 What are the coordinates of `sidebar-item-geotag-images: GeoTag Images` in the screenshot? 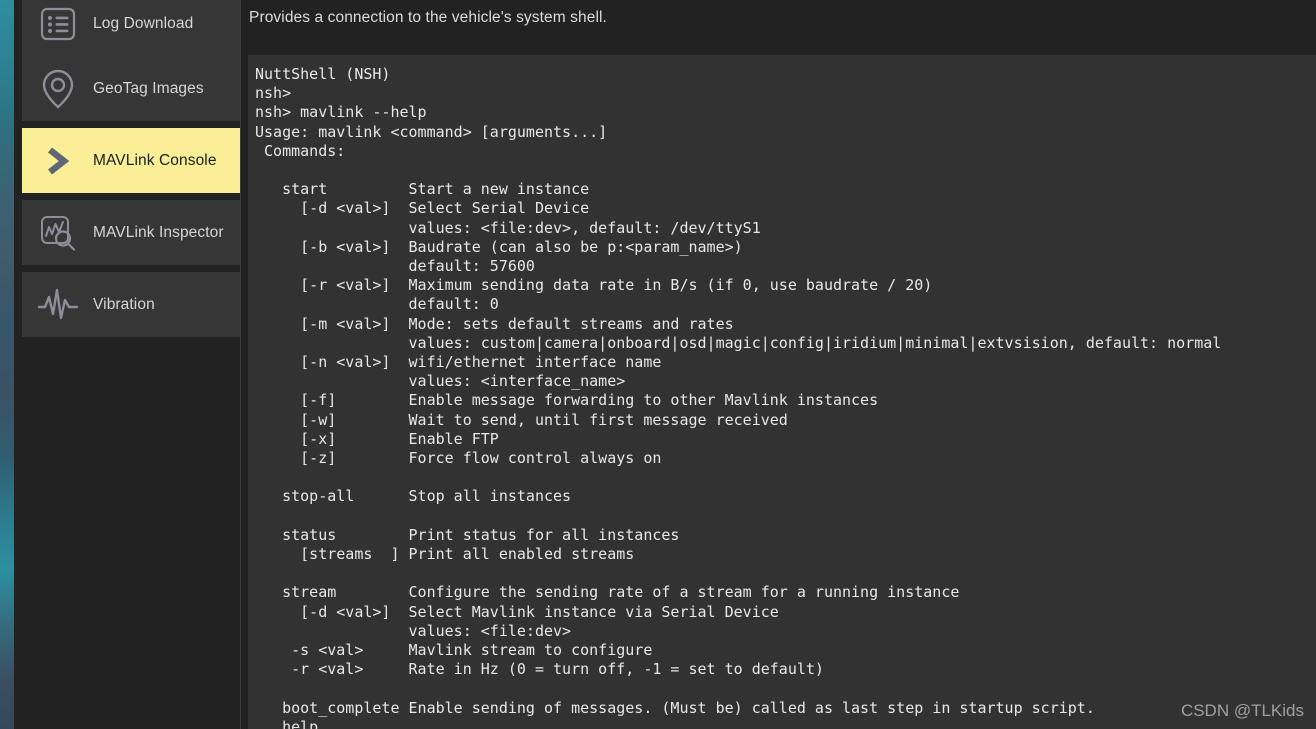 It's located at (132, 88).